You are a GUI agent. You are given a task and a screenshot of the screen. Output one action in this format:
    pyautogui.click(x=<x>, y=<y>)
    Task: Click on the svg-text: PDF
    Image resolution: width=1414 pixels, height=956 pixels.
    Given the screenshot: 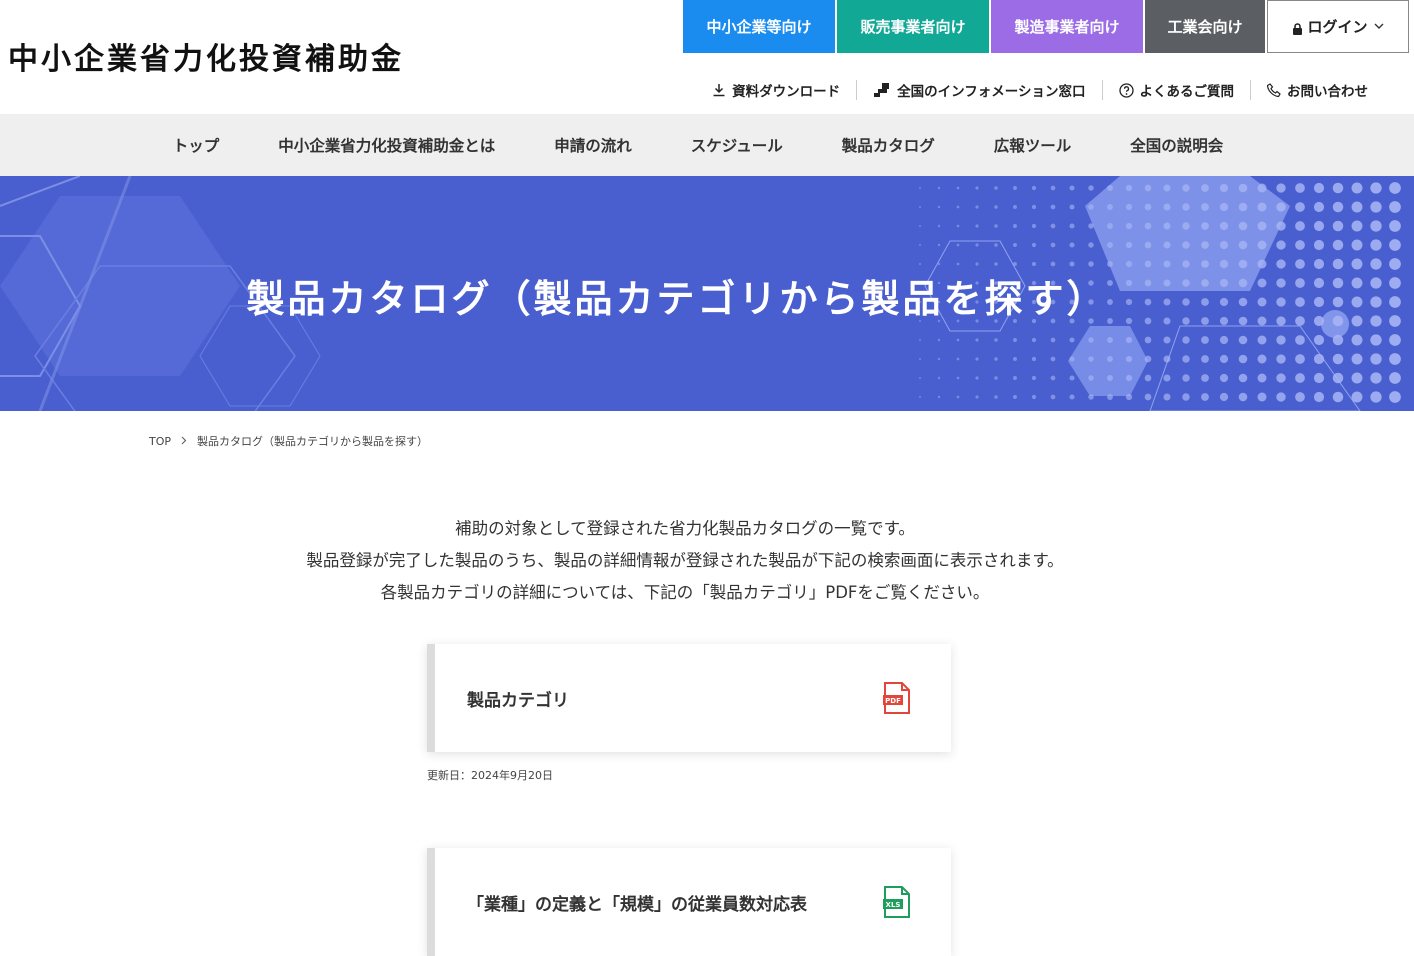 What is the action you would take?
    pyautogui.click(x=893, y=701)
    